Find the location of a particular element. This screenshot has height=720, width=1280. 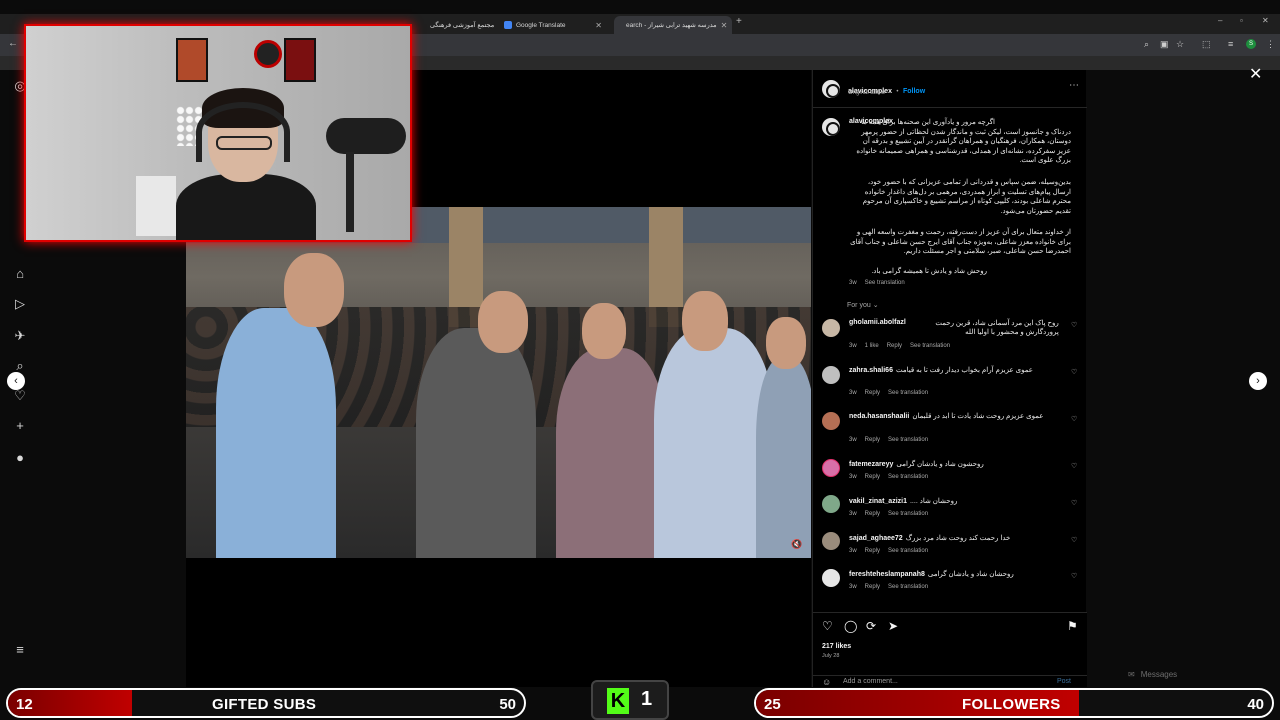

tab-cultural-complex: مجتمع آموزشی فرهنگی is located at coordinates (458, 25).